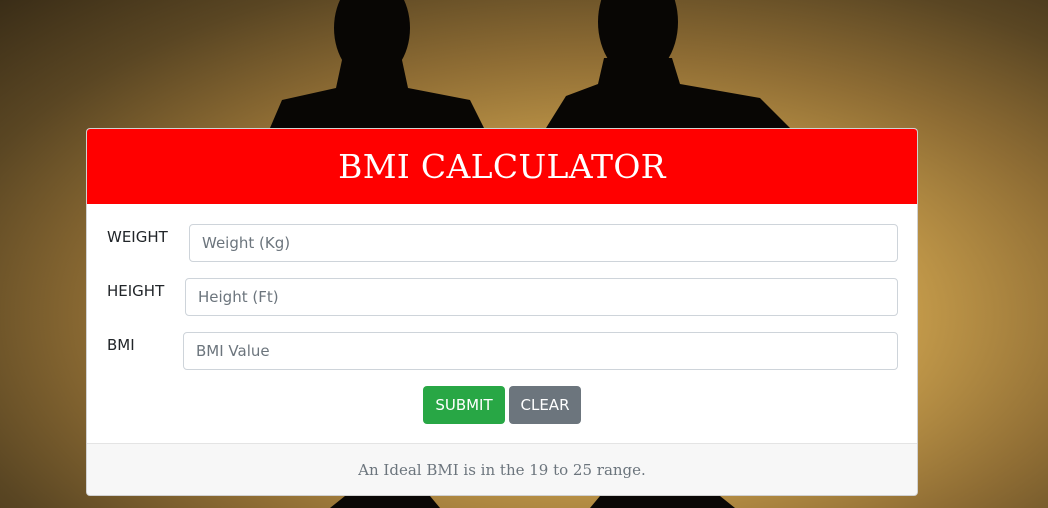 The width and height of the screenshot is (1048, 508). Describe the element at coordinates (137, 237) in the screenshot. I see `weight-label: WEIGHT` at that location.